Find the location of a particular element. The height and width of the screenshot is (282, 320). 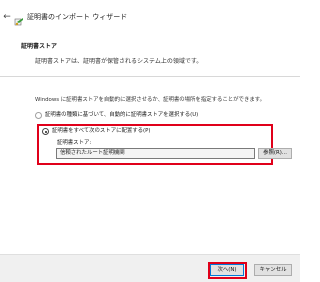

back-arrow-icon: ← is located at coordinates (7, 17).